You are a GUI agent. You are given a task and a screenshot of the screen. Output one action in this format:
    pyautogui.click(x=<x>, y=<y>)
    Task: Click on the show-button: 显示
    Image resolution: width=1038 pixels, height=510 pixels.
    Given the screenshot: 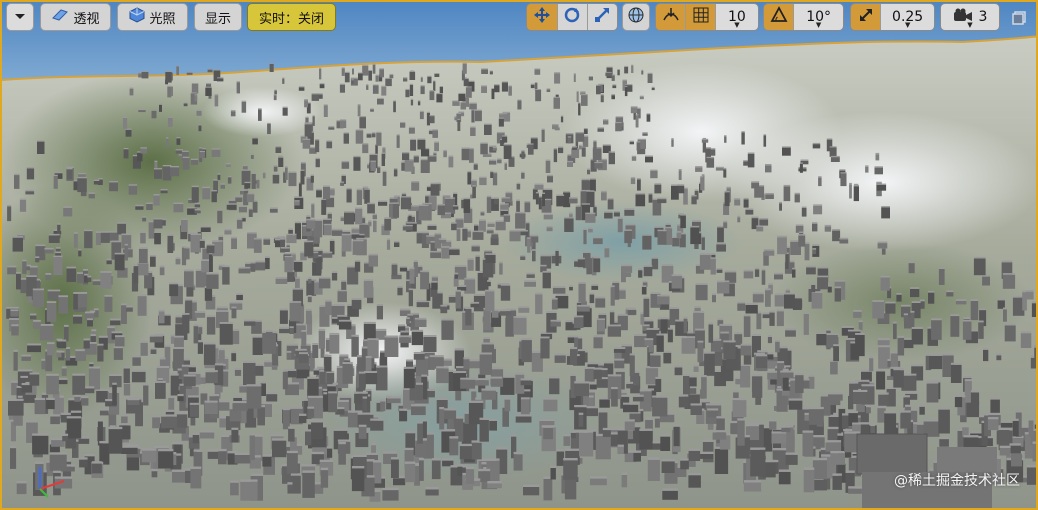 What is the action you would take?
    pyautogui.click(x=218, y=17)
    